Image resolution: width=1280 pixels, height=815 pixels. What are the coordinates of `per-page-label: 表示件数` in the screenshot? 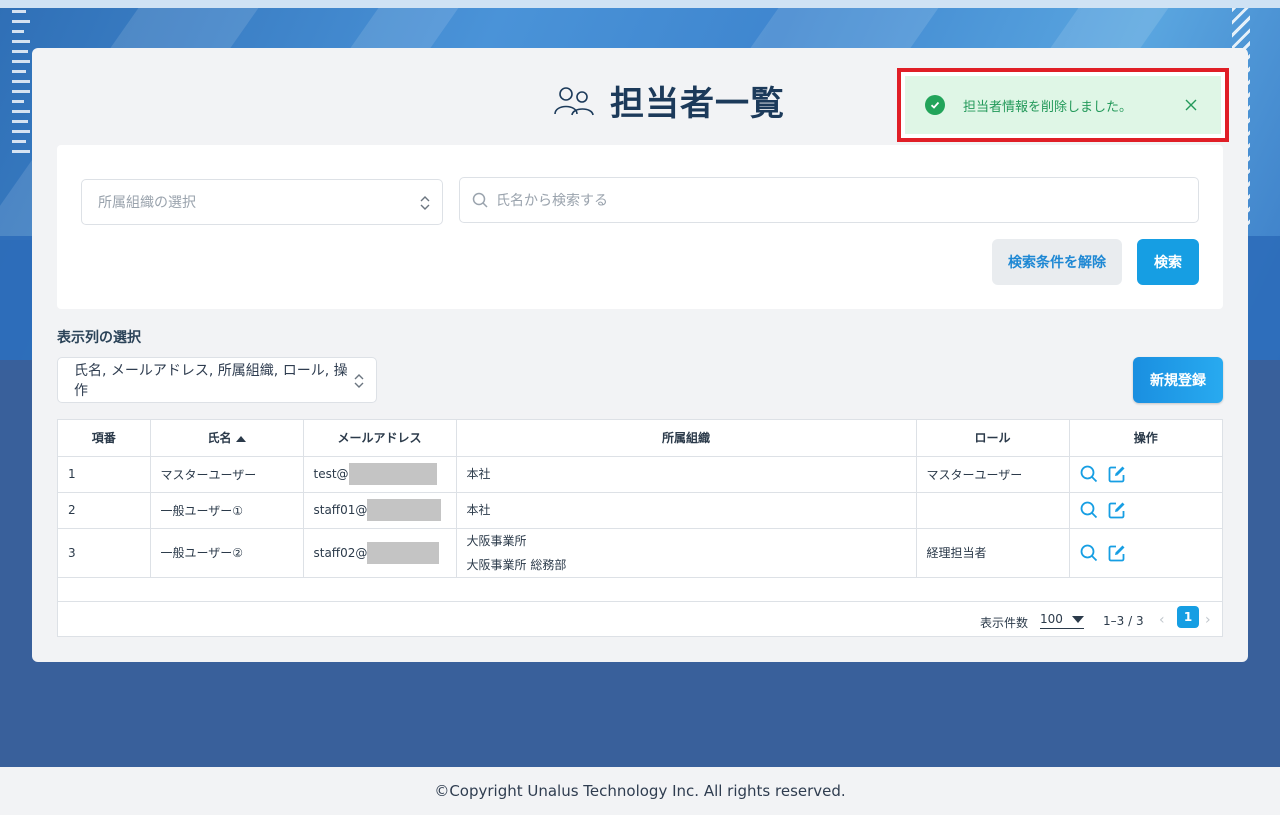 It's located at (1004, 623).